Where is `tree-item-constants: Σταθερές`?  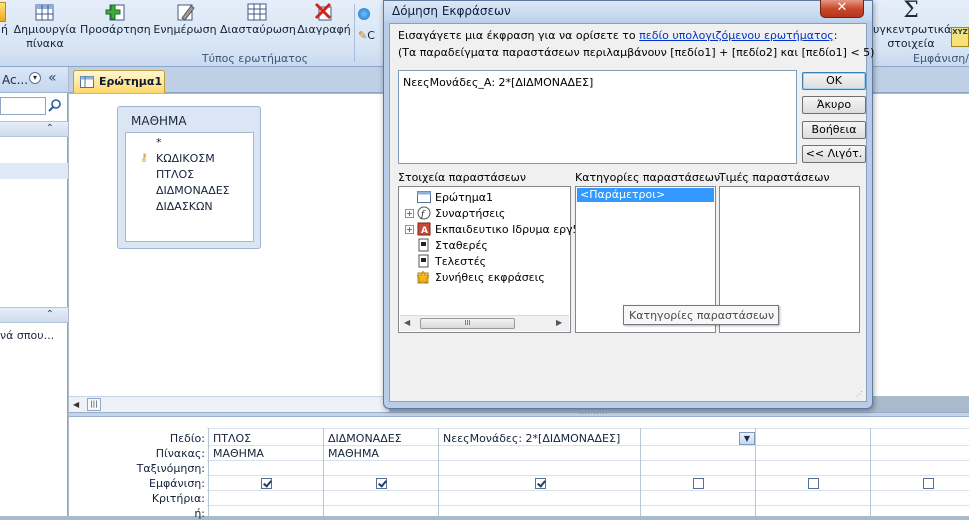
tree-item-constants: Σταθερές is located at coordinates (446, 245).